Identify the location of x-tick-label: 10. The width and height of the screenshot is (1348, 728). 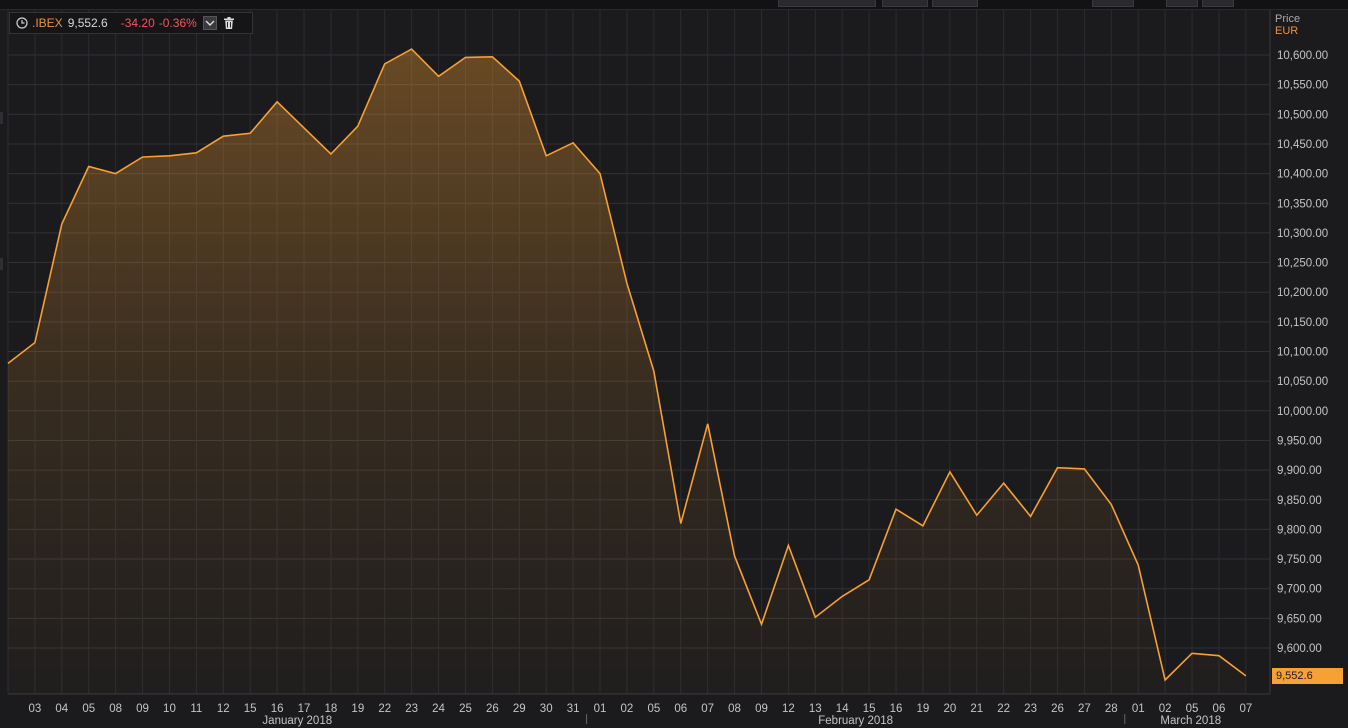
(169, 709).